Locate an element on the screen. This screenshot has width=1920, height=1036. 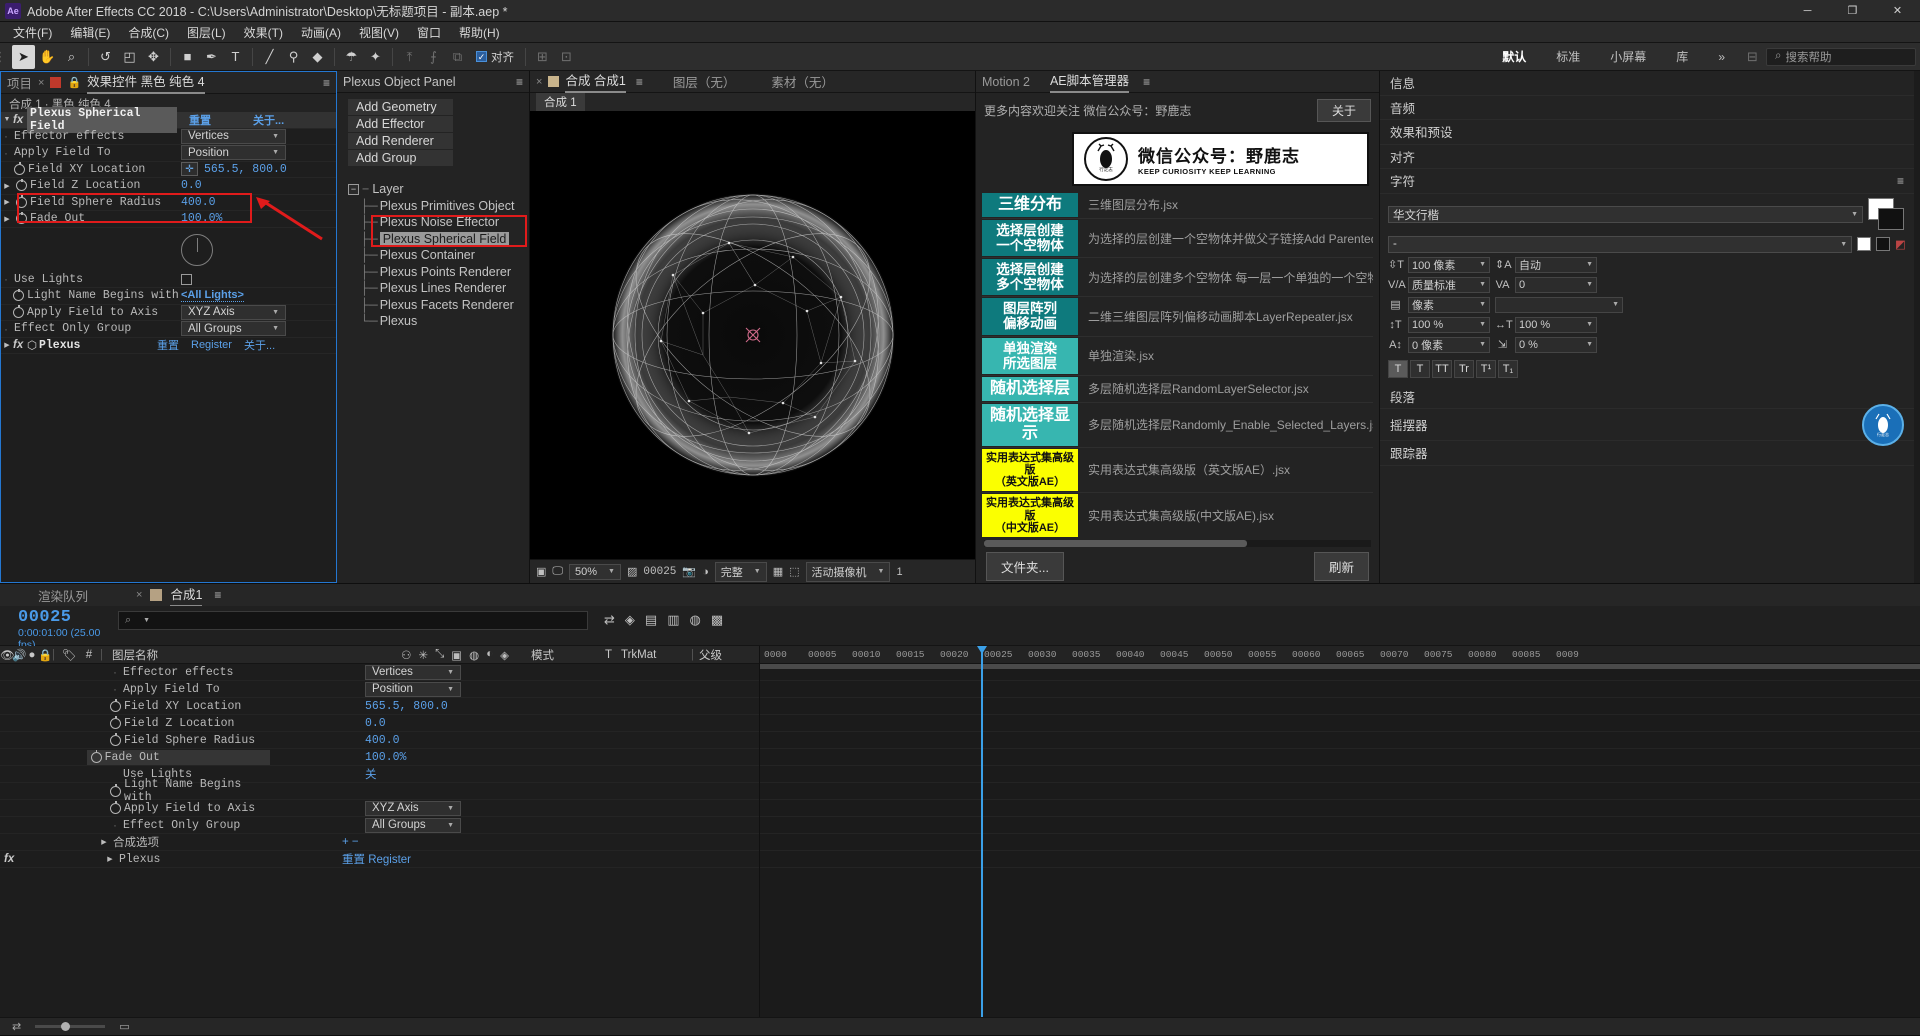
tab-project: 项目 is located at coordinates (19, 82).